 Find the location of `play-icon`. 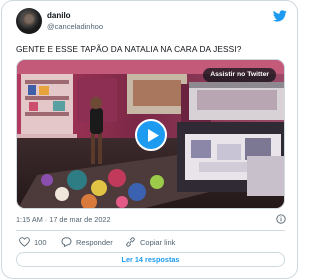

play-icon is located at coordinates (153, 135).